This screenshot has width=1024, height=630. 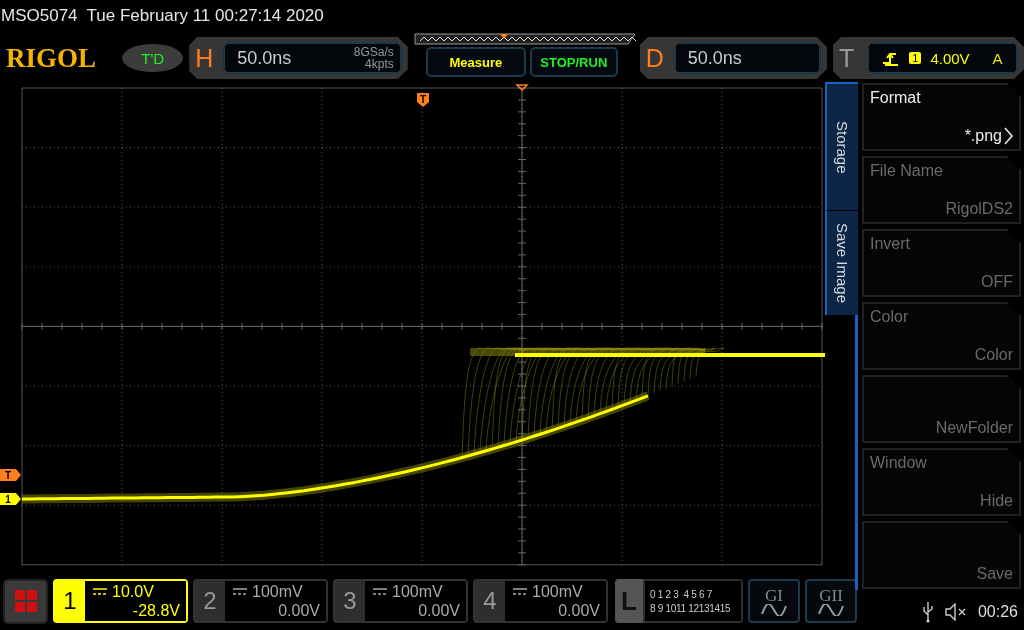 I want to click on menu-title: Storage, so click(x=841, y=146).